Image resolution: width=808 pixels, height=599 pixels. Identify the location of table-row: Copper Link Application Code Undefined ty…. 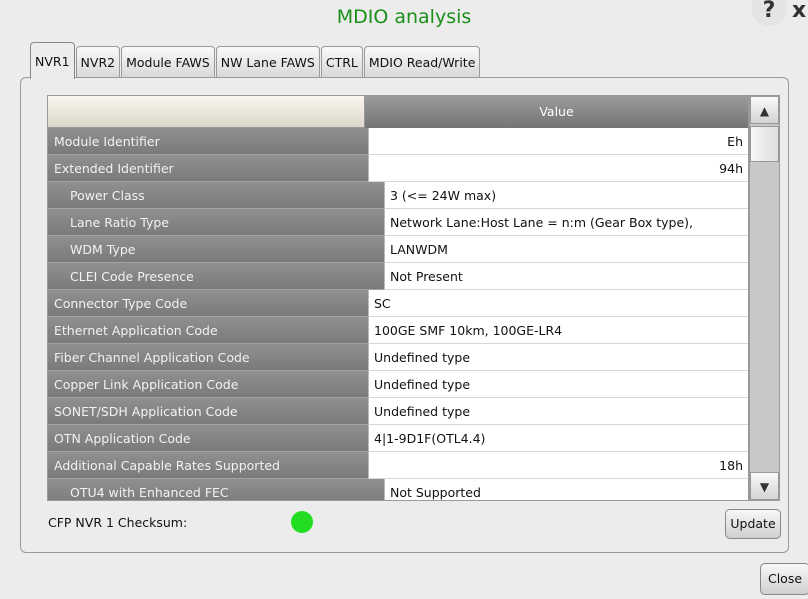
(398, 384).